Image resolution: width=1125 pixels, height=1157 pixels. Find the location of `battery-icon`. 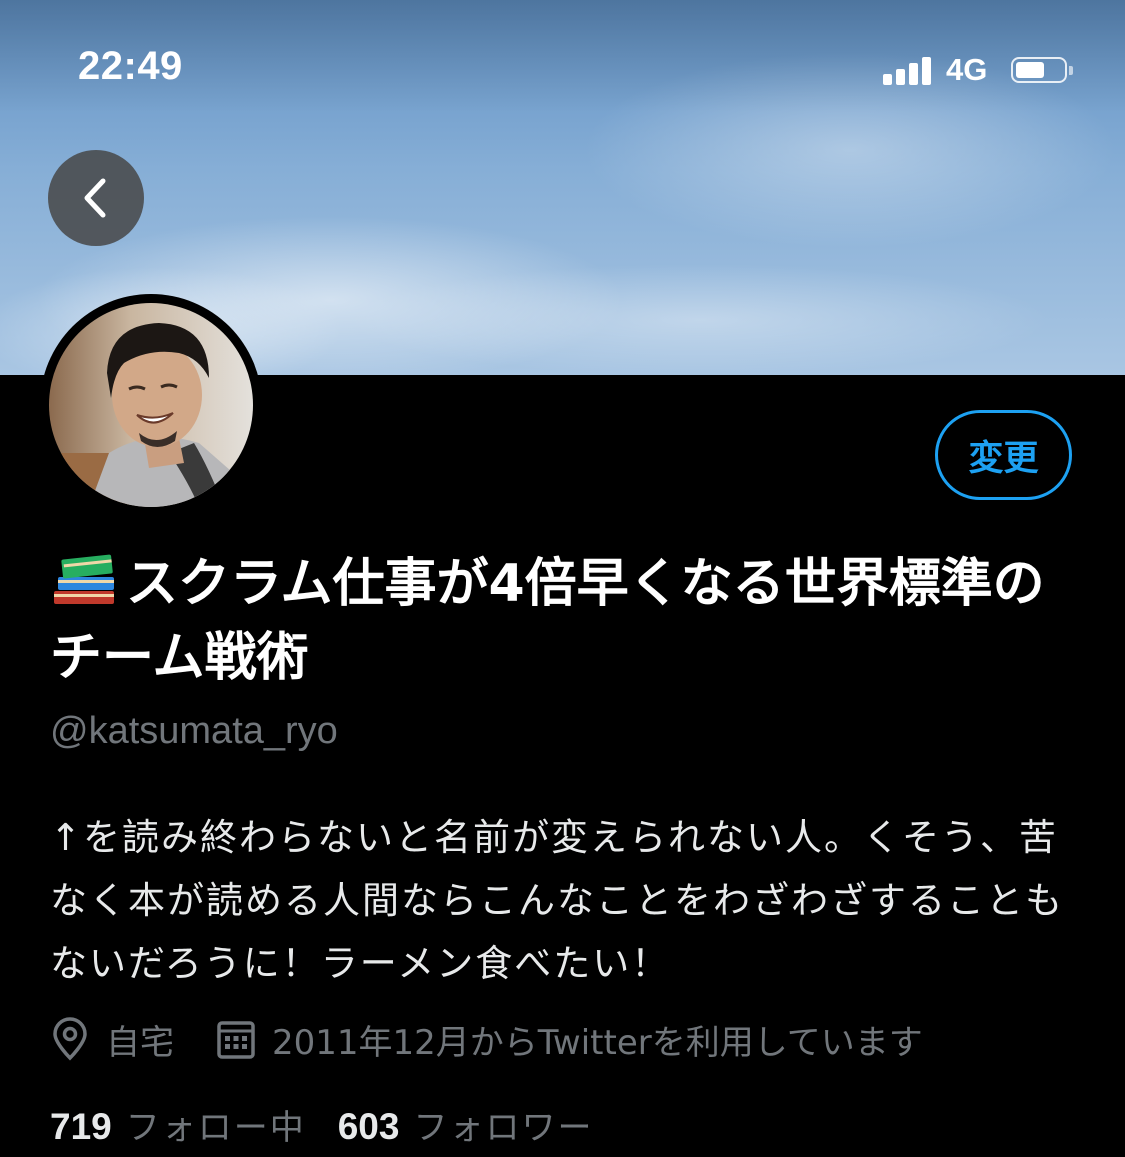

battery-icon is located at coordinates (1042, 71).